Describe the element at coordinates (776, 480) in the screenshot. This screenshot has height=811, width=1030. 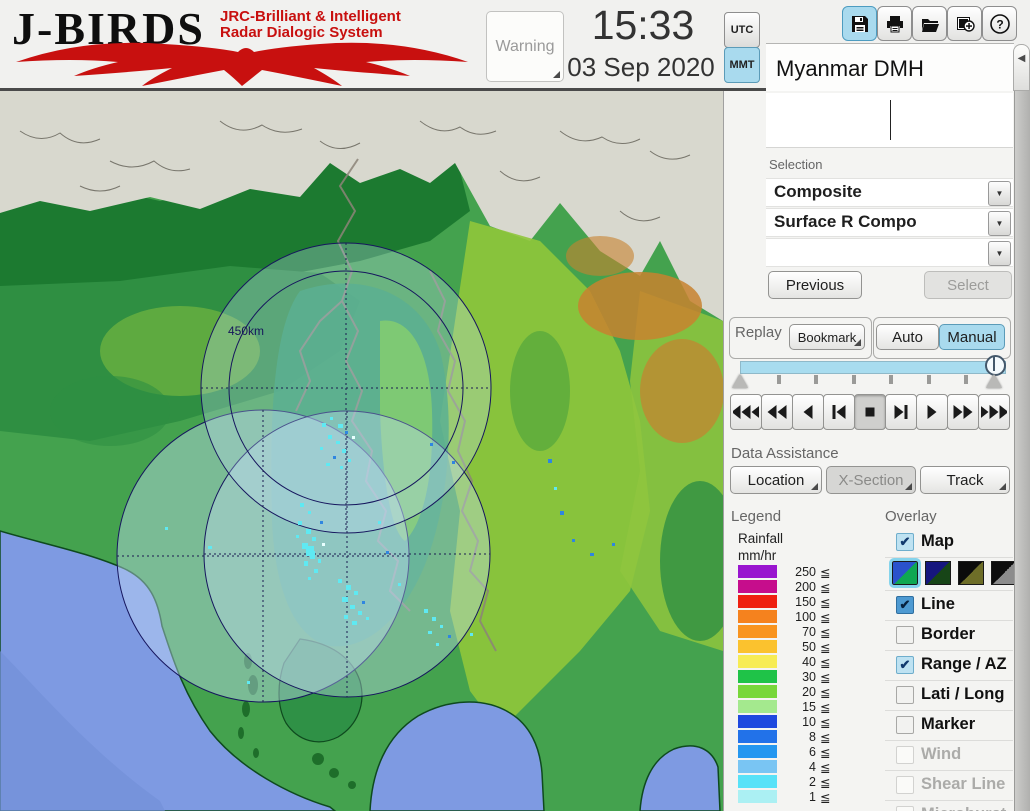
I see `location-button: Location` at that location.